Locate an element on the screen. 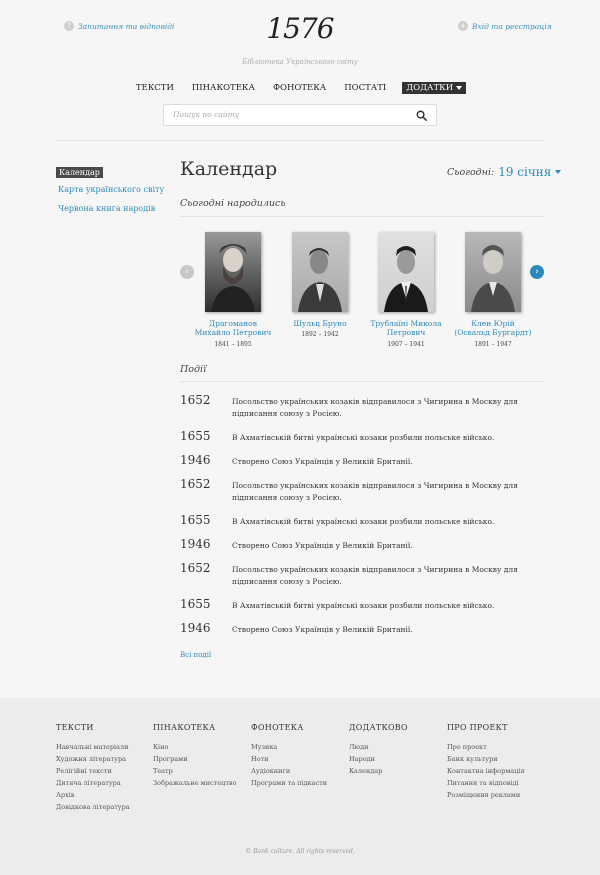 The image size is (600, 875). footer-link: Контактна інформація is located at coordinates (486, 771).